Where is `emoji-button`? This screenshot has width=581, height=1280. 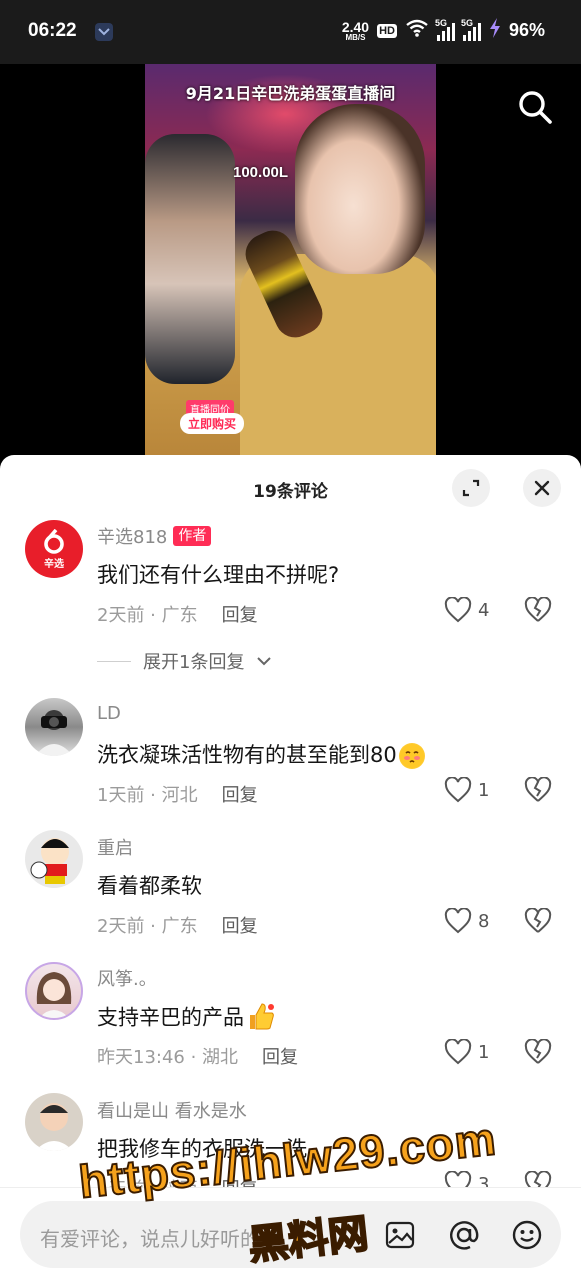
emoji-button is located at coordinates (527, 1235).